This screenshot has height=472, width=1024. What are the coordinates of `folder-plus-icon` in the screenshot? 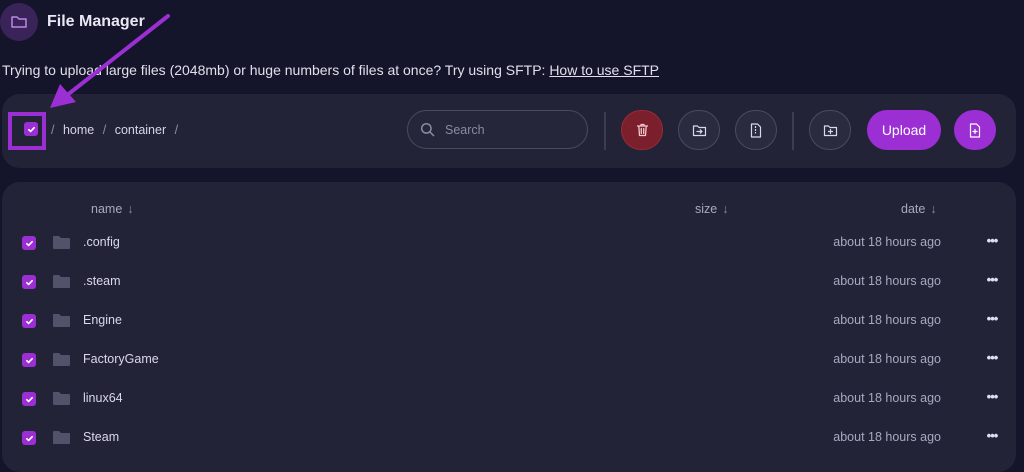 It's located at (830, 130).